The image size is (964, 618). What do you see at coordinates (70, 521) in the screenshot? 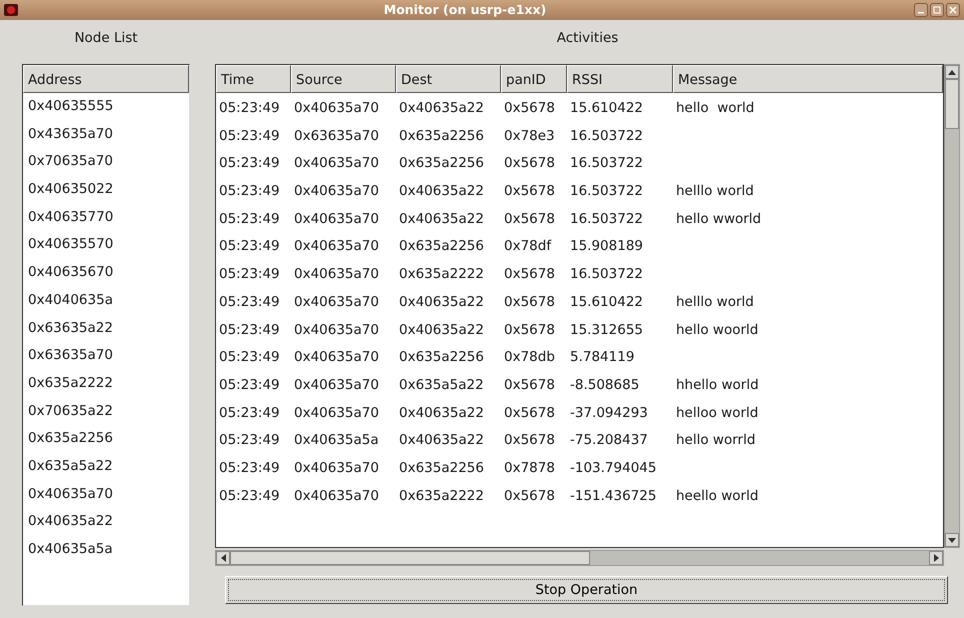
I see `list-item: 0x40635a22` at bounding box center [70, 521].